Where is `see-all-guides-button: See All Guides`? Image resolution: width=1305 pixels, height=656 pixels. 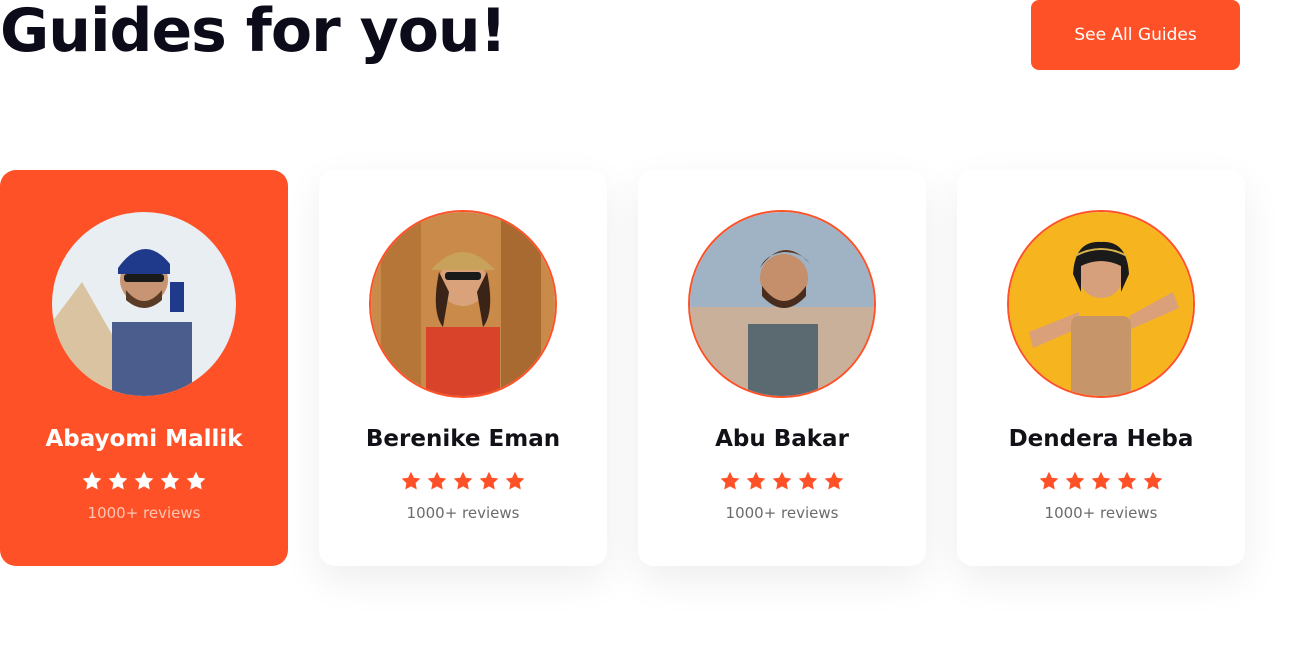
see-all-guides-button: See All Guides is located at coordinates (1135, 35).